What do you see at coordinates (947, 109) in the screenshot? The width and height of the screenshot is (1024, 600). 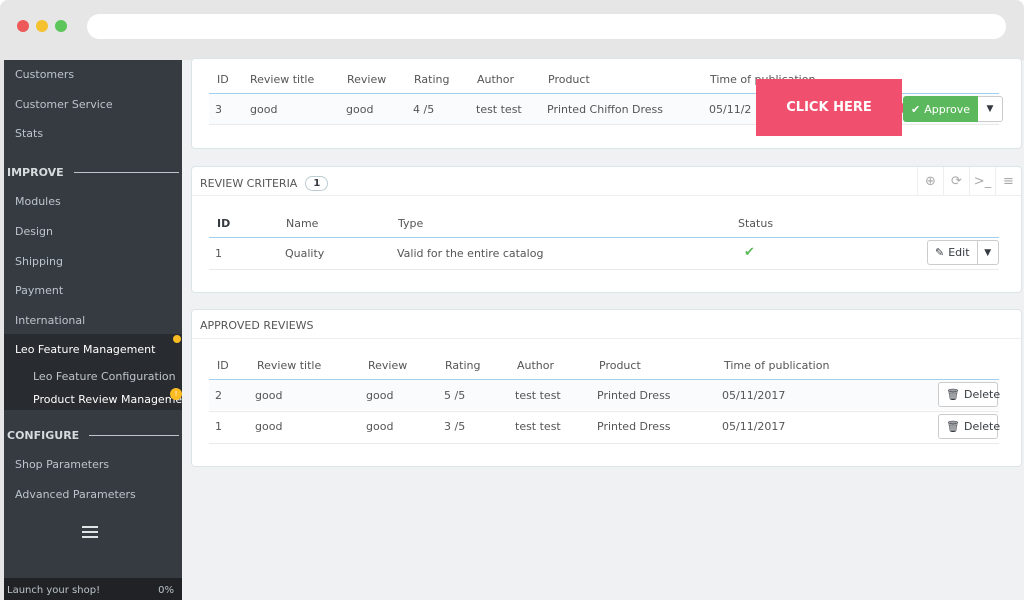 I see `approve-label: Approve` at bounding box center [947, 109].